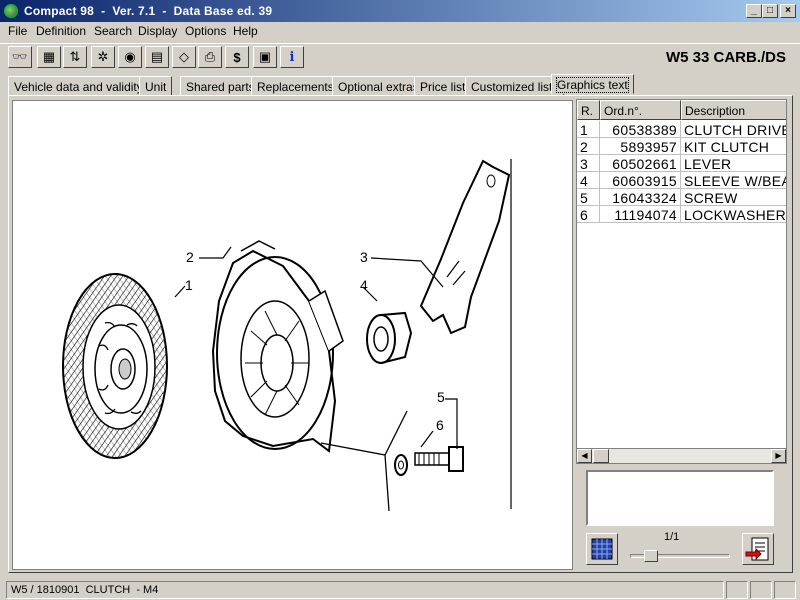 This screenshot has height=600, width=800. What do you see at coordinates (588, 214) in the screenshot?
I see `cell-ref: 6` at bounding box center [588, 214].